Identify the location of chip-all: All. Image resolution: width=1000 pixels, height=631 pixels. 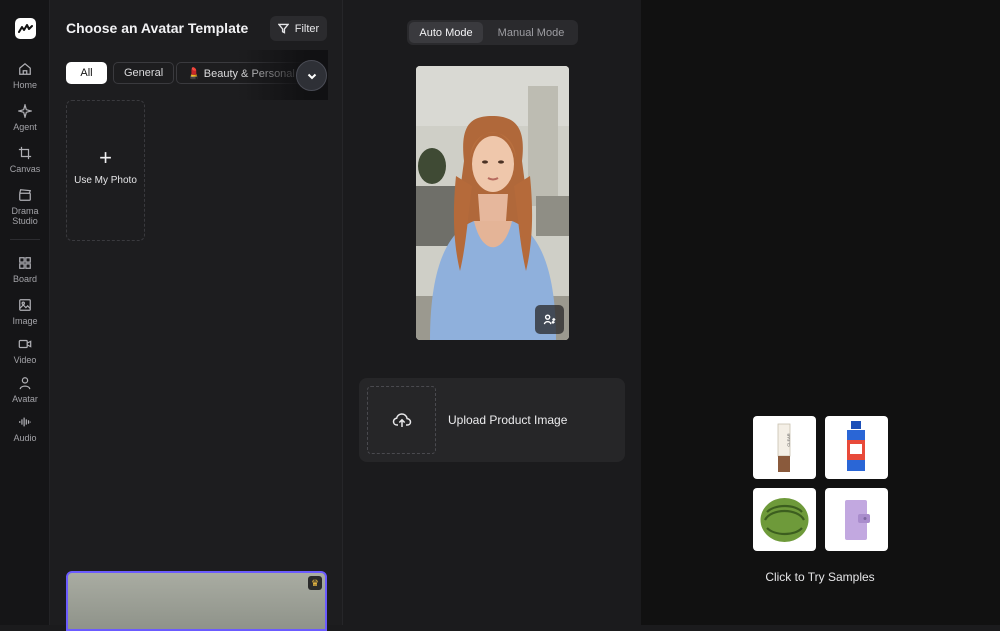
(86, 73).